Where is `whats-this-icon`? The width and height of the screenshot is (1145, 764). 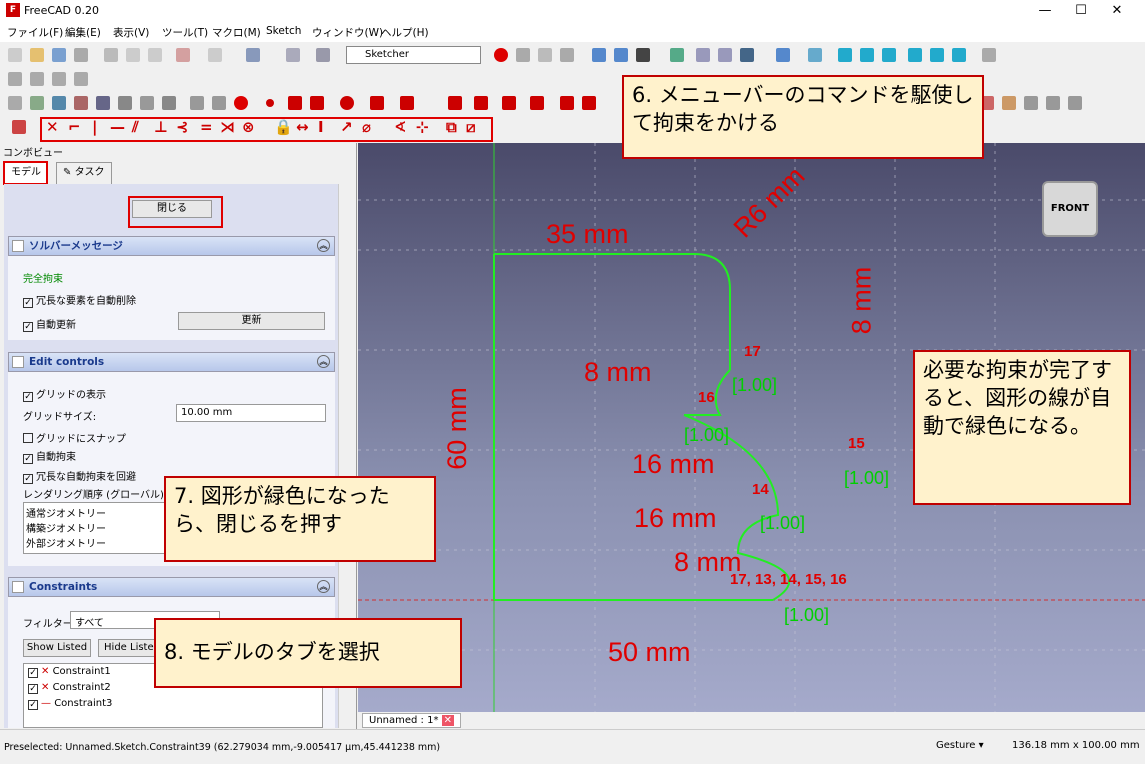 whats-this-icon is located at coordinates (323, 55).